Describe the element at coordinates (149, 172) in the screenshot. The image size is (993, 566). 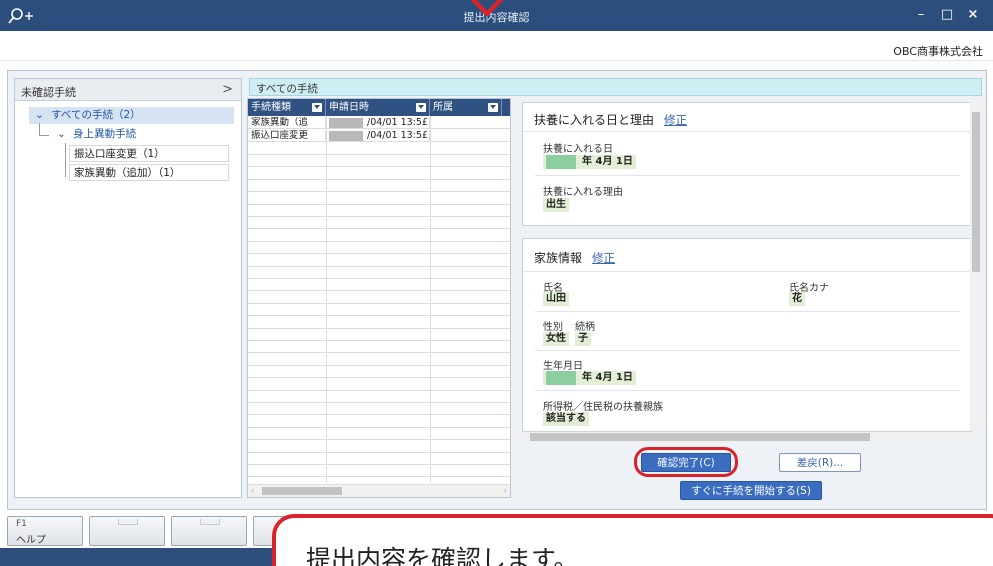
I see `tree-item-family-add: 家族異動（追加）（1）` at that location.